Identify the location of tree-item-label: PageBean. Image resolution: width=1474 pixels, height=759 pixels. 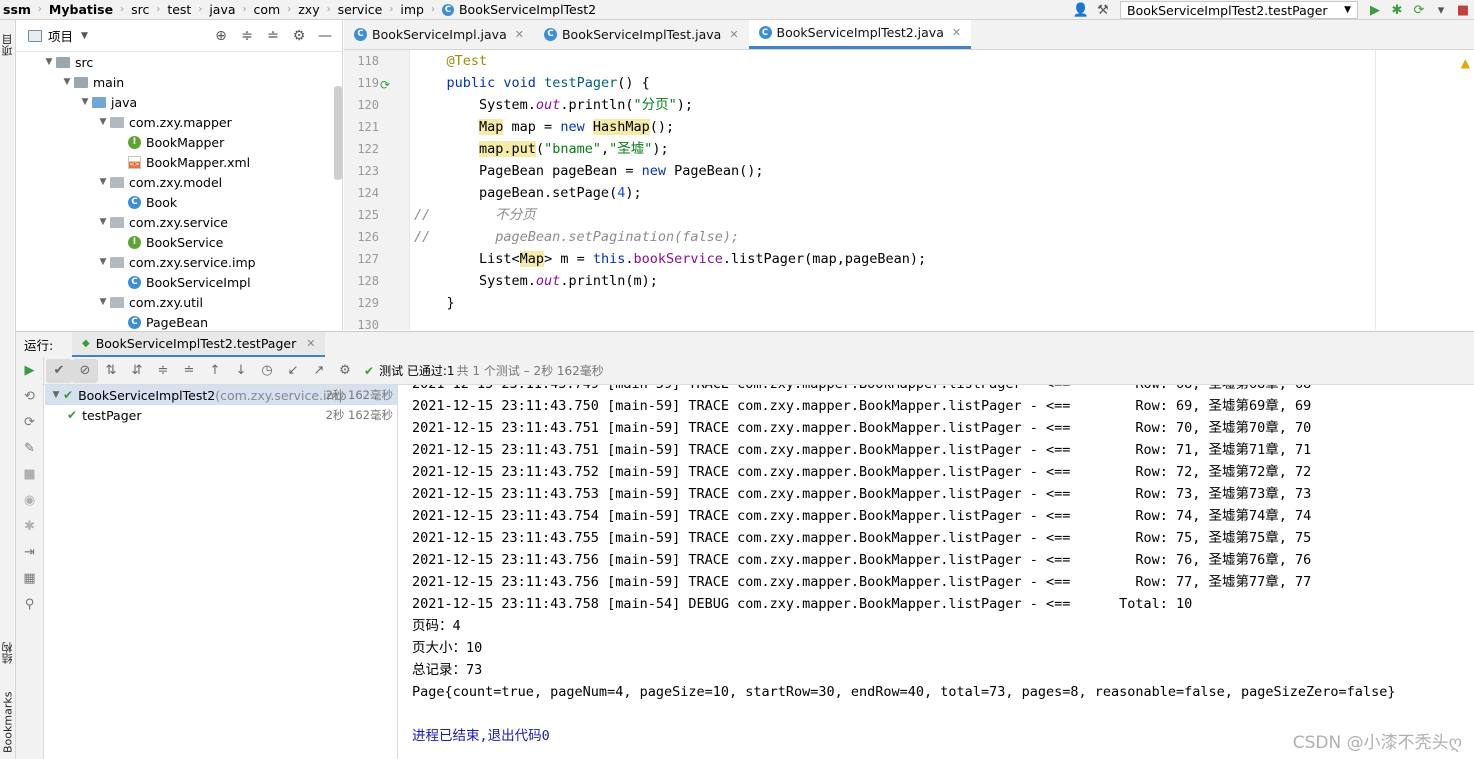
(177, 322).